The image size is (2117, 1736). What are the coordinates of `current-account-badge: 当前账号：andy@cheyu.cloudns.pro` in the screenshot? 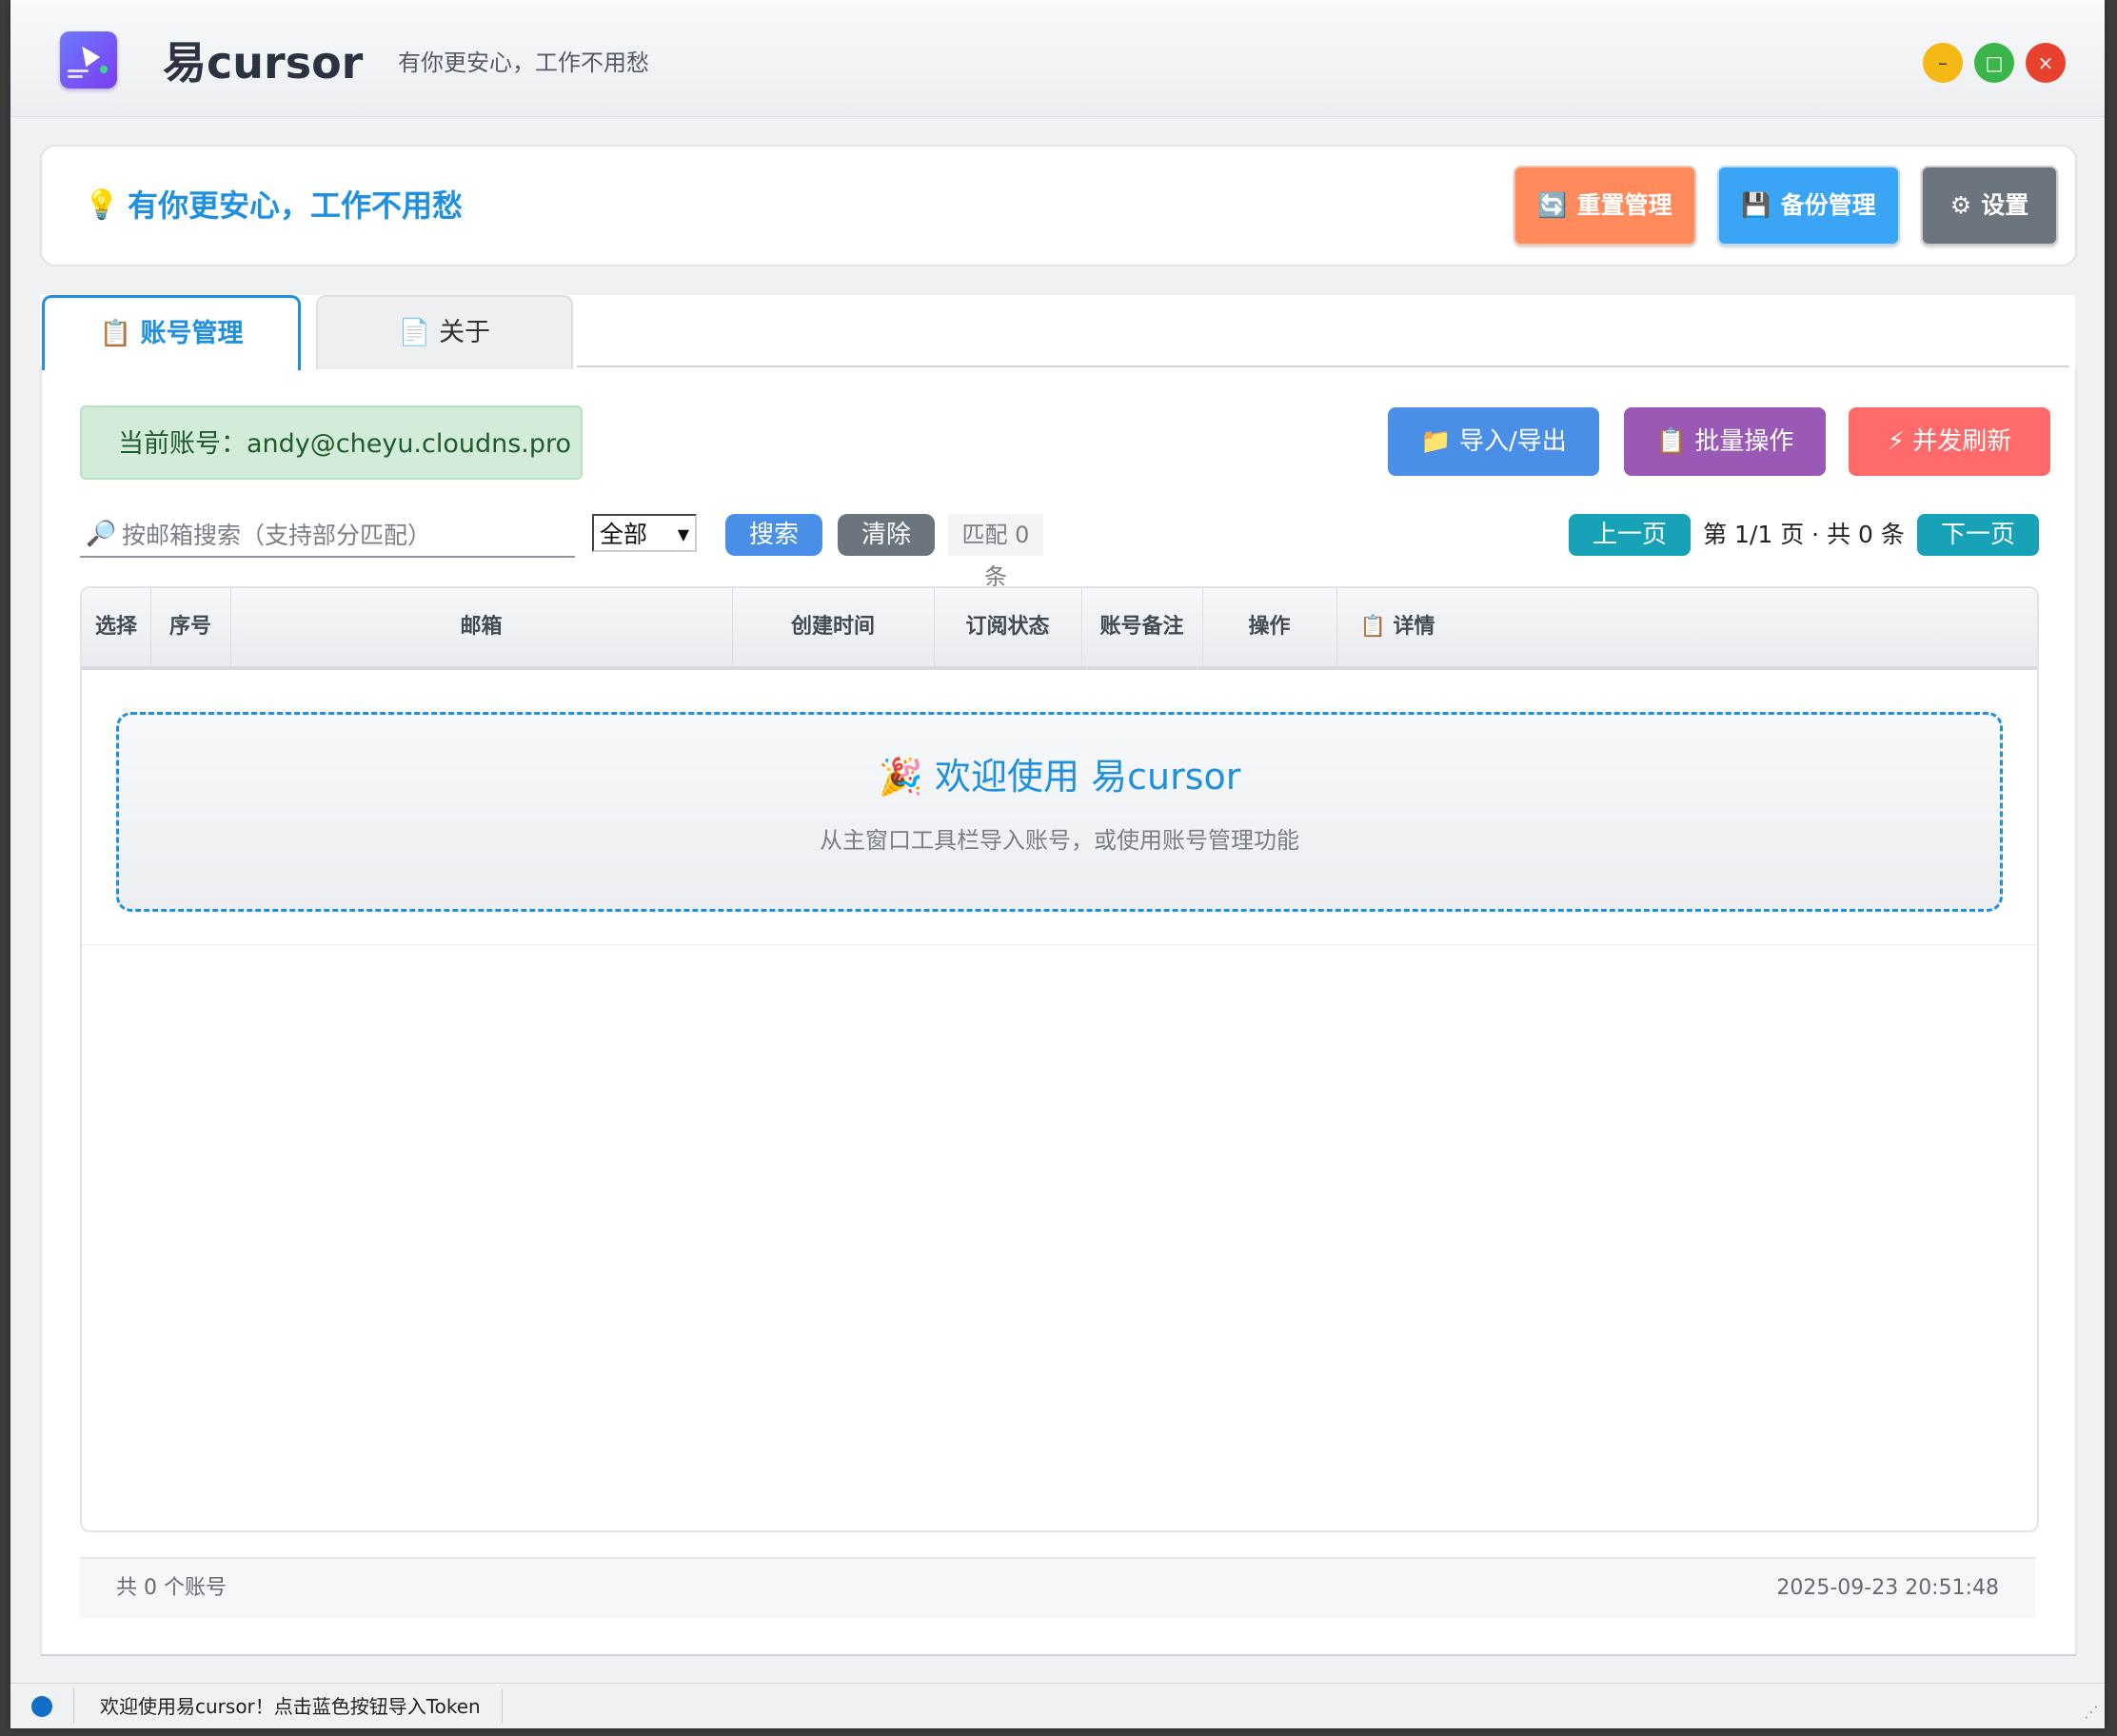 It's located at (332, 442).